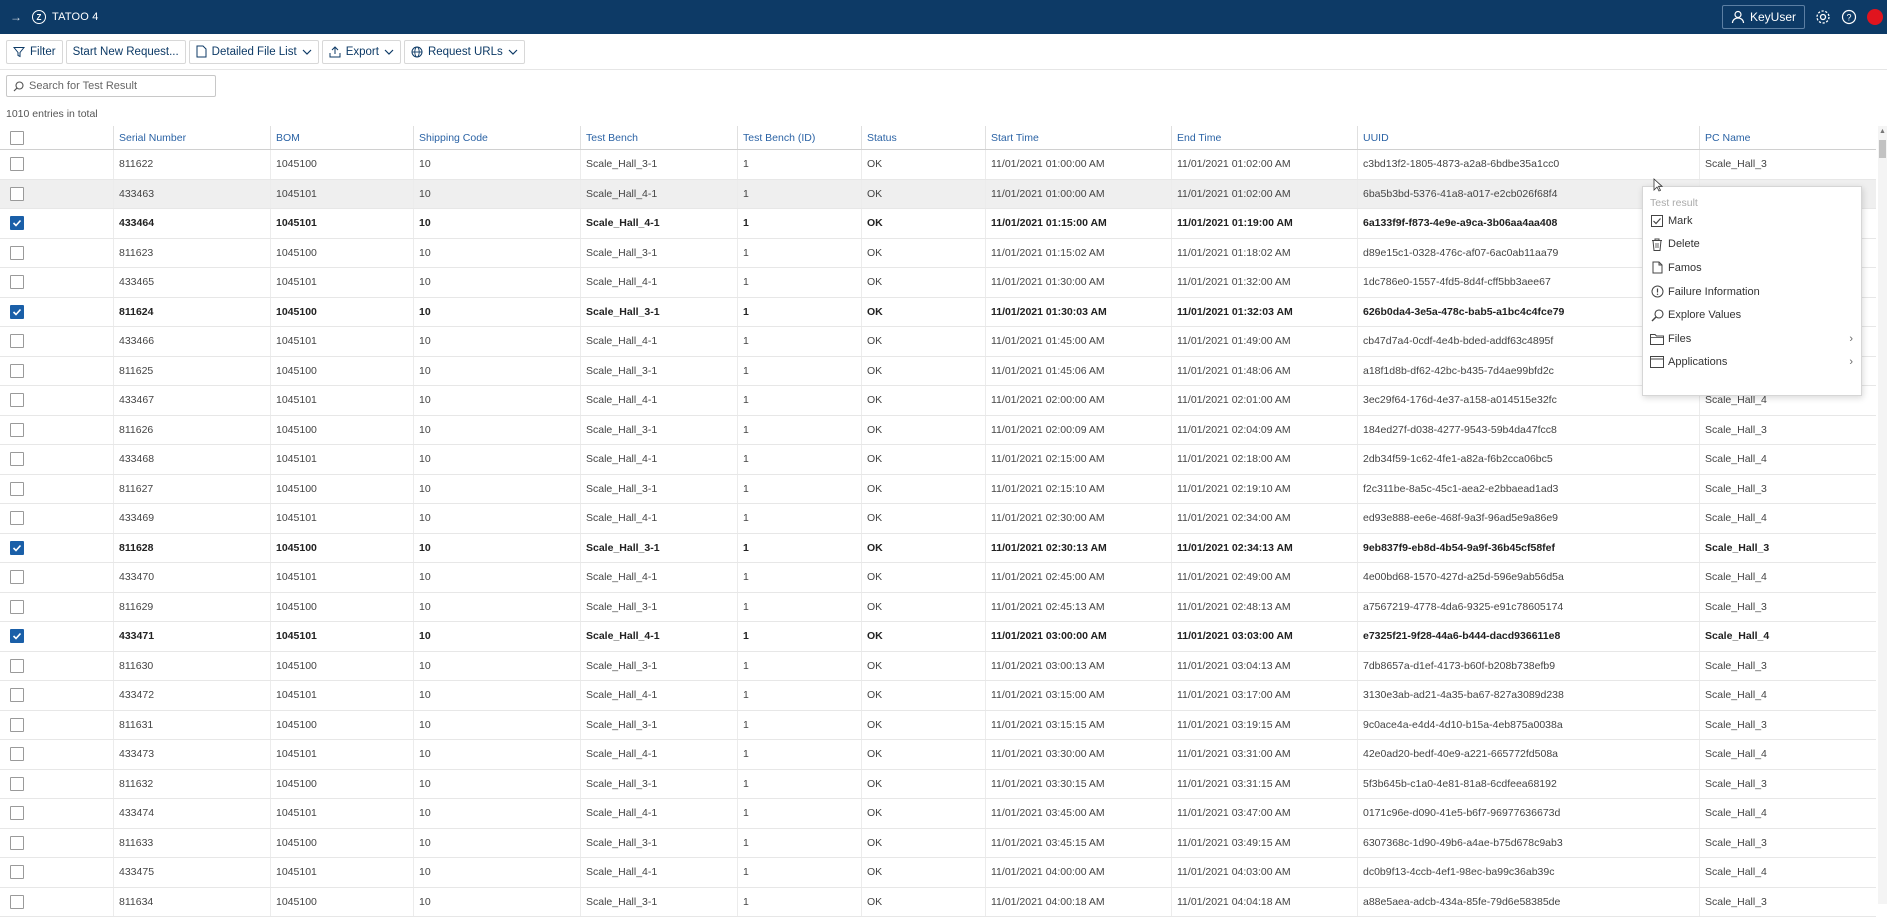 This screenshot has height=917, width=1887. I want to click on chevron-down-icon, so click(307, 52).